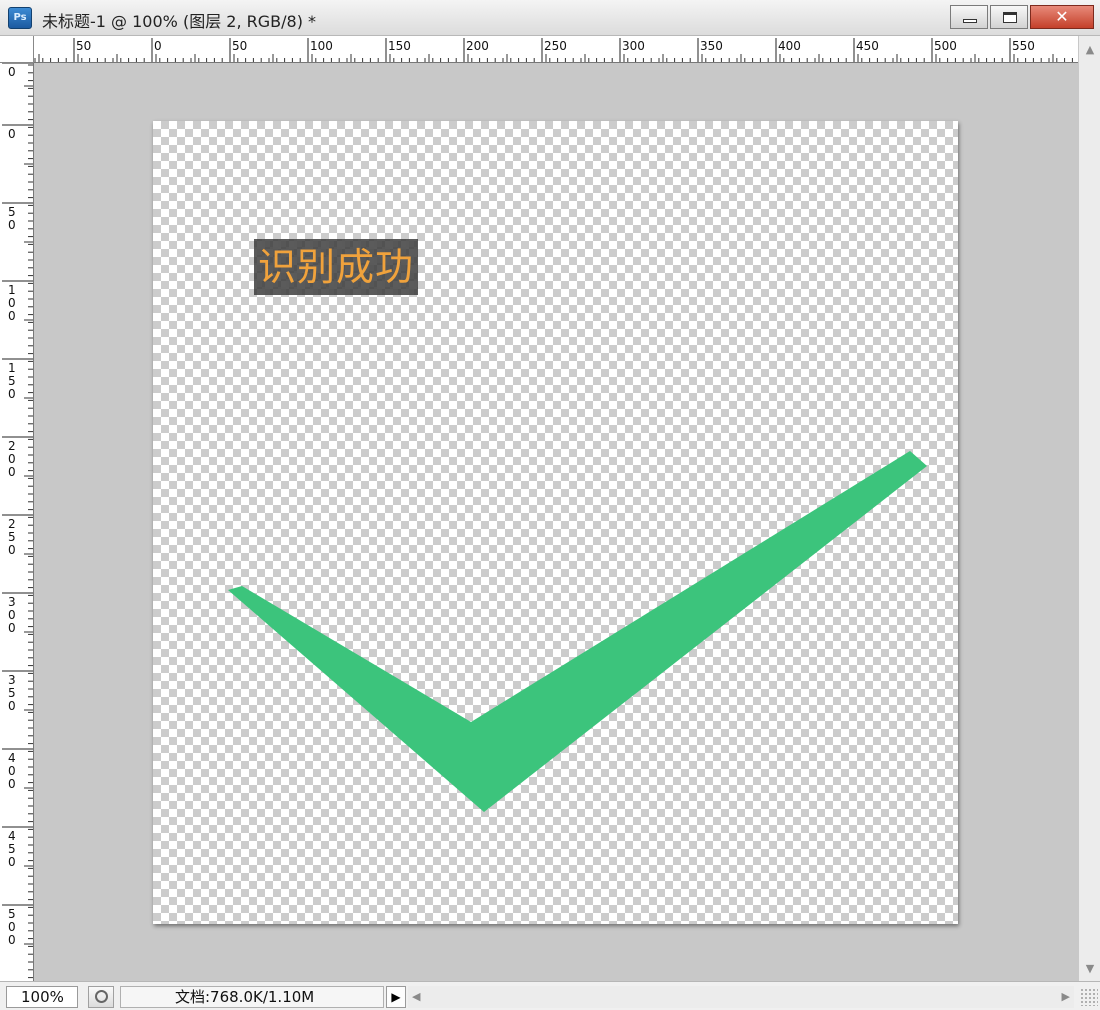  What do you see at coordinates (711, 46) in the screenshot?
I see `ruler-top-label: 350` at bounding box center [711, 46].